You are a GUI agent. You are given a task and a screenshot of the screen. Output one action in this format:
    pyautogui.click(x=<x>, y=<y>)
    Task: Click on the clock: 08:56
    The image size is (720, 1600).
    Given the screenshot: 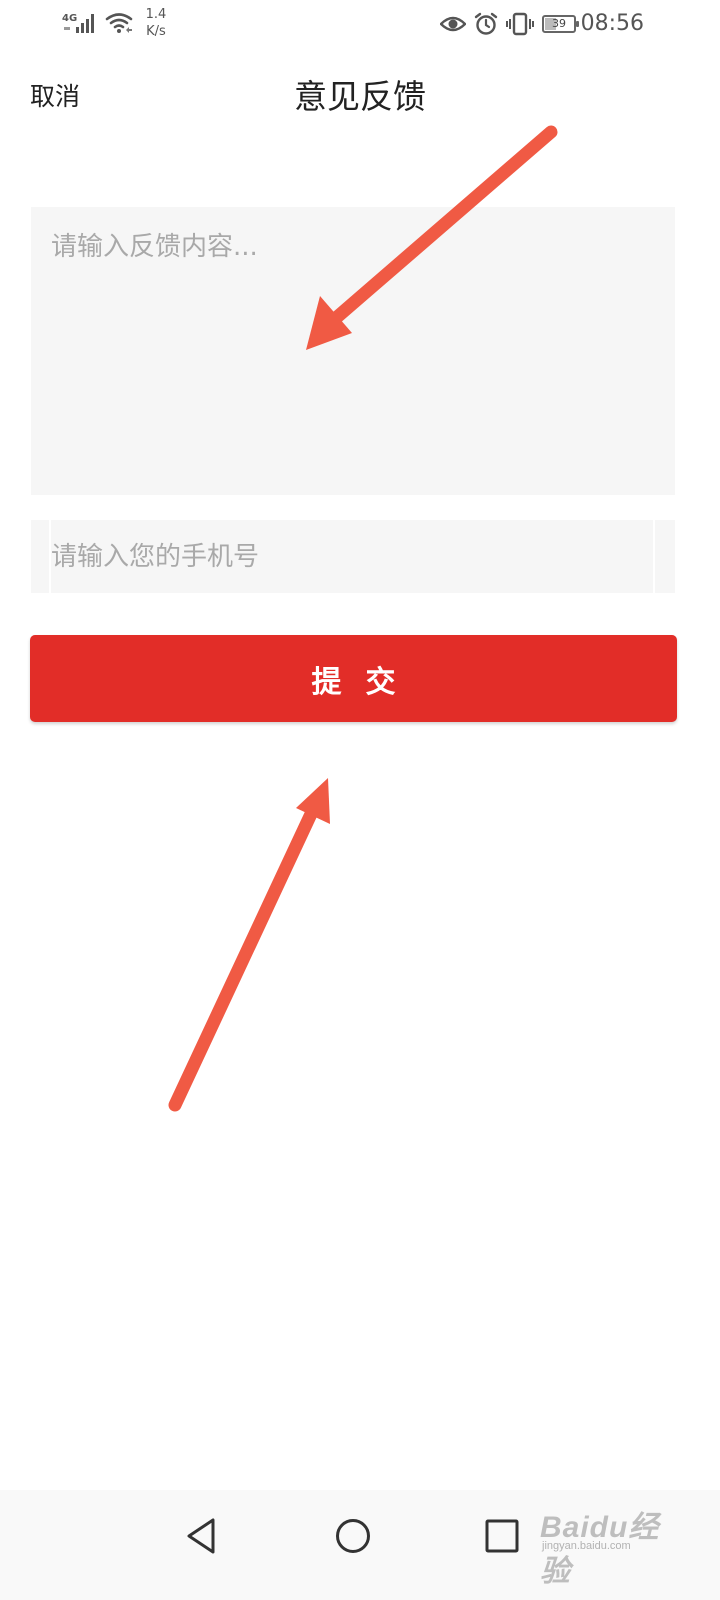 What is the action you would take?
    pyautogui.click(x=612, y=23)
    